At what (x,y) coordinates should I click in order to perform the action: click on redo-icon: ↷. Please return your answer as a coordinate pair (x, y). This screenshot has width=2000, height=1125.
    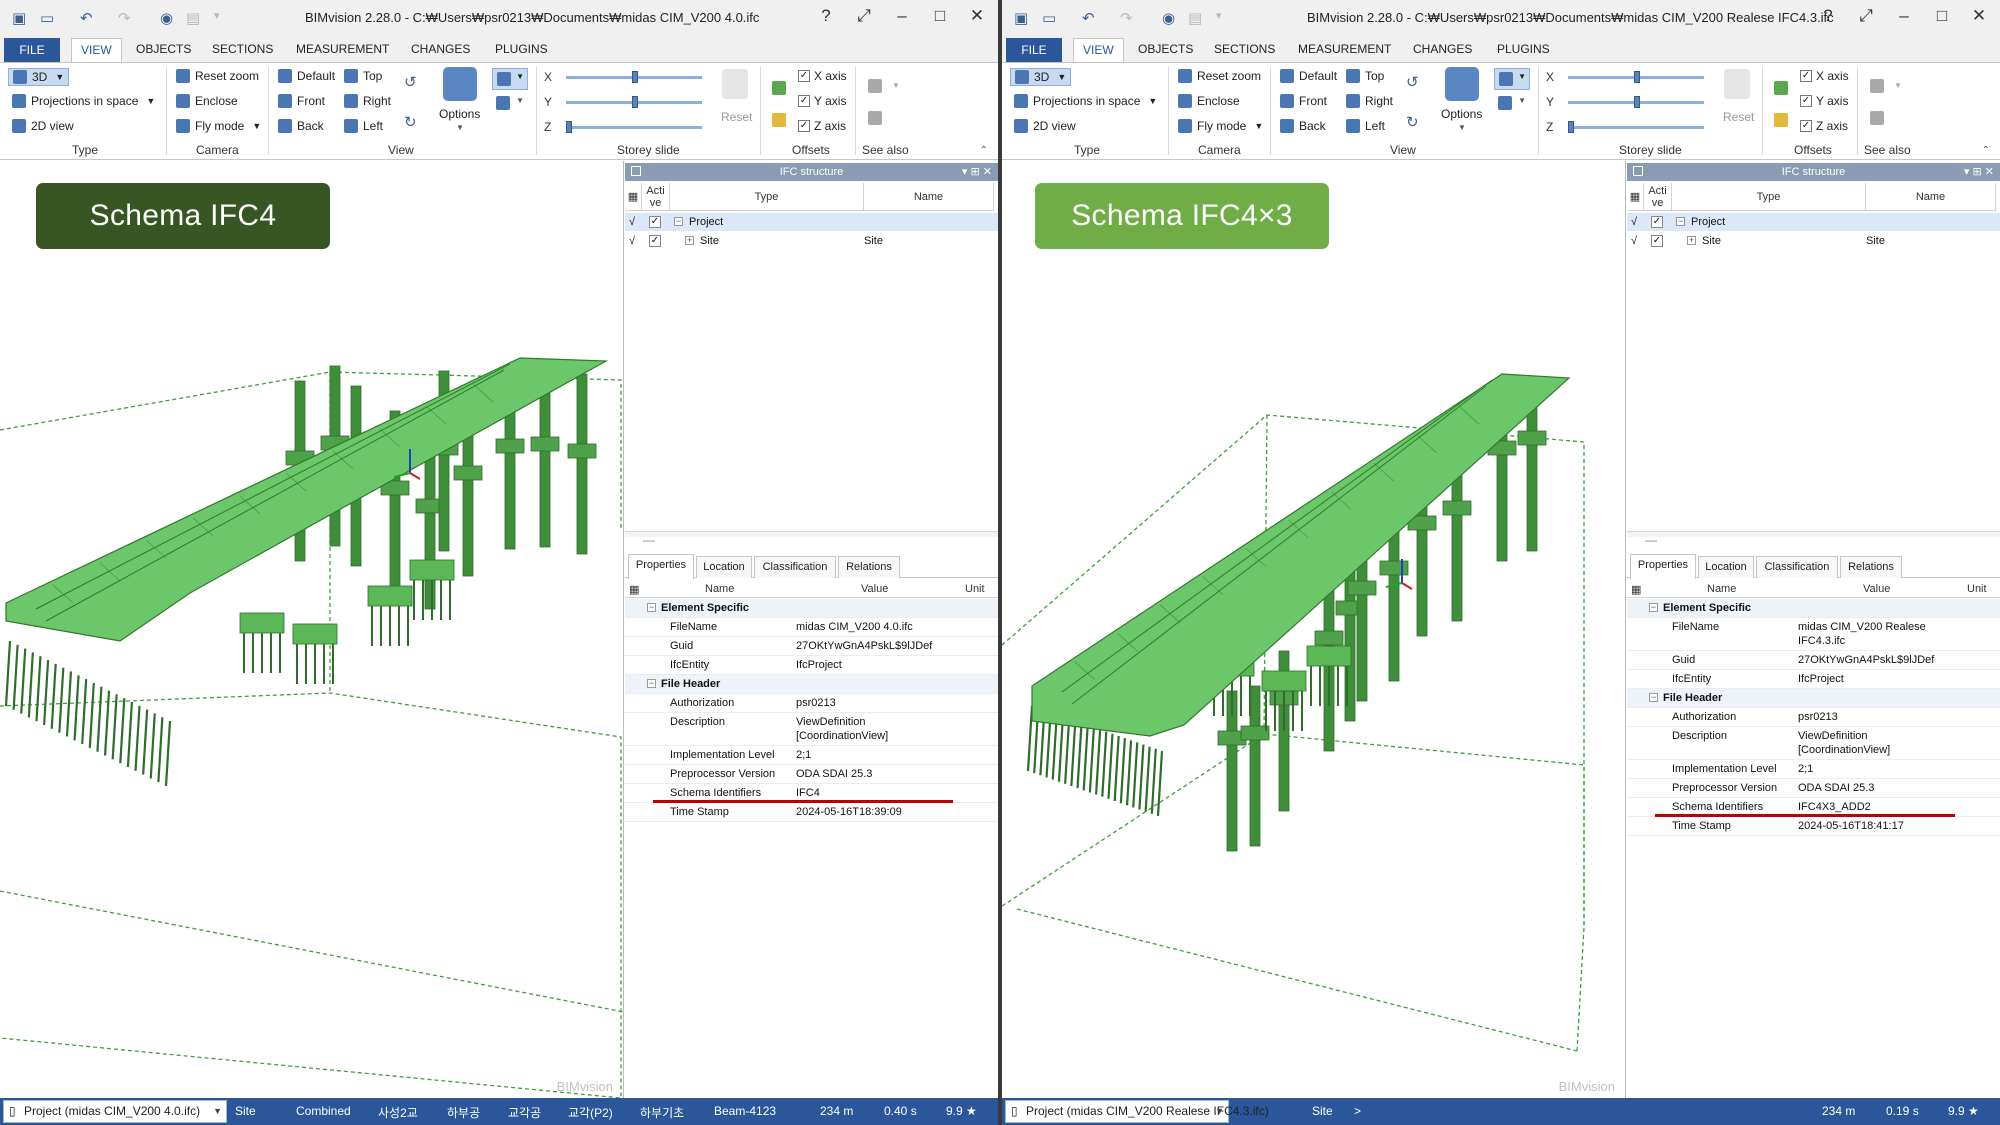
    Looking at the image, I should click on (124, 18).